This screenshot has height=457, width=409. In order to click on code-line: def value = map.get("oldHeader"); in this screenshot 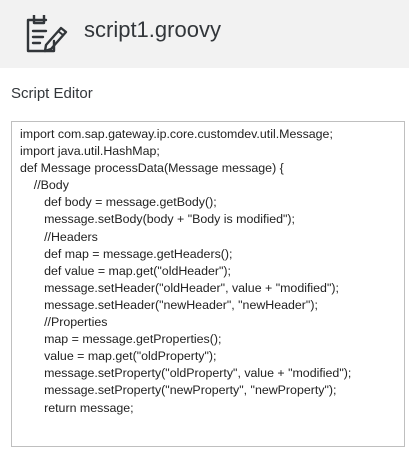, I will do `click(185, 271)`.